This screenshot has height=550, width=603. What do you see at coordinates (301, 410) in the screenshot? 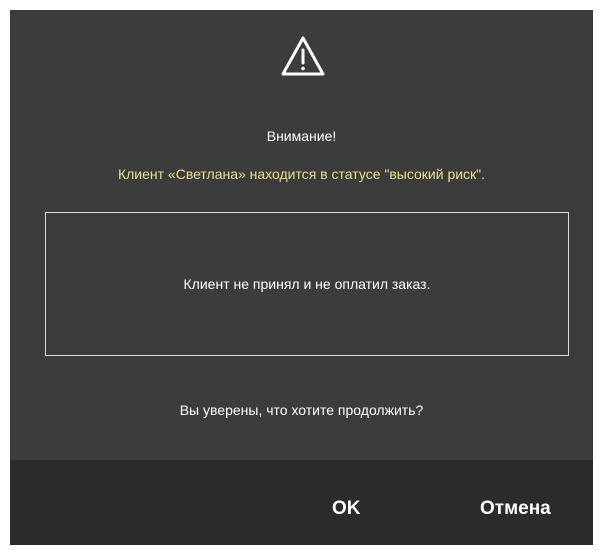
I see `confirmation-question: Вы уверены, что хотите продолжить?` at bounding box center [301, 410].